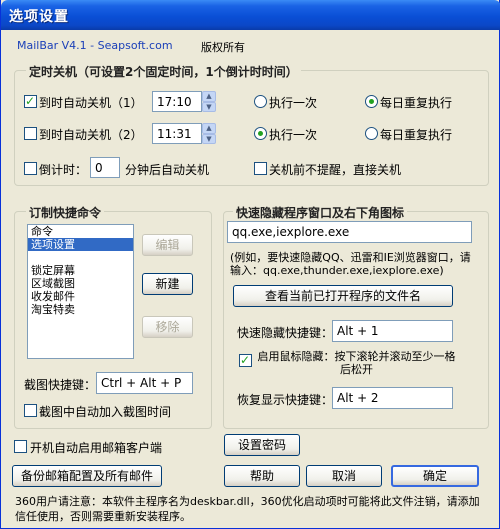 Image resolution: width=500 pixels, height=529 pixels. I want to click on timer2-checkbox, so click(30, 133).